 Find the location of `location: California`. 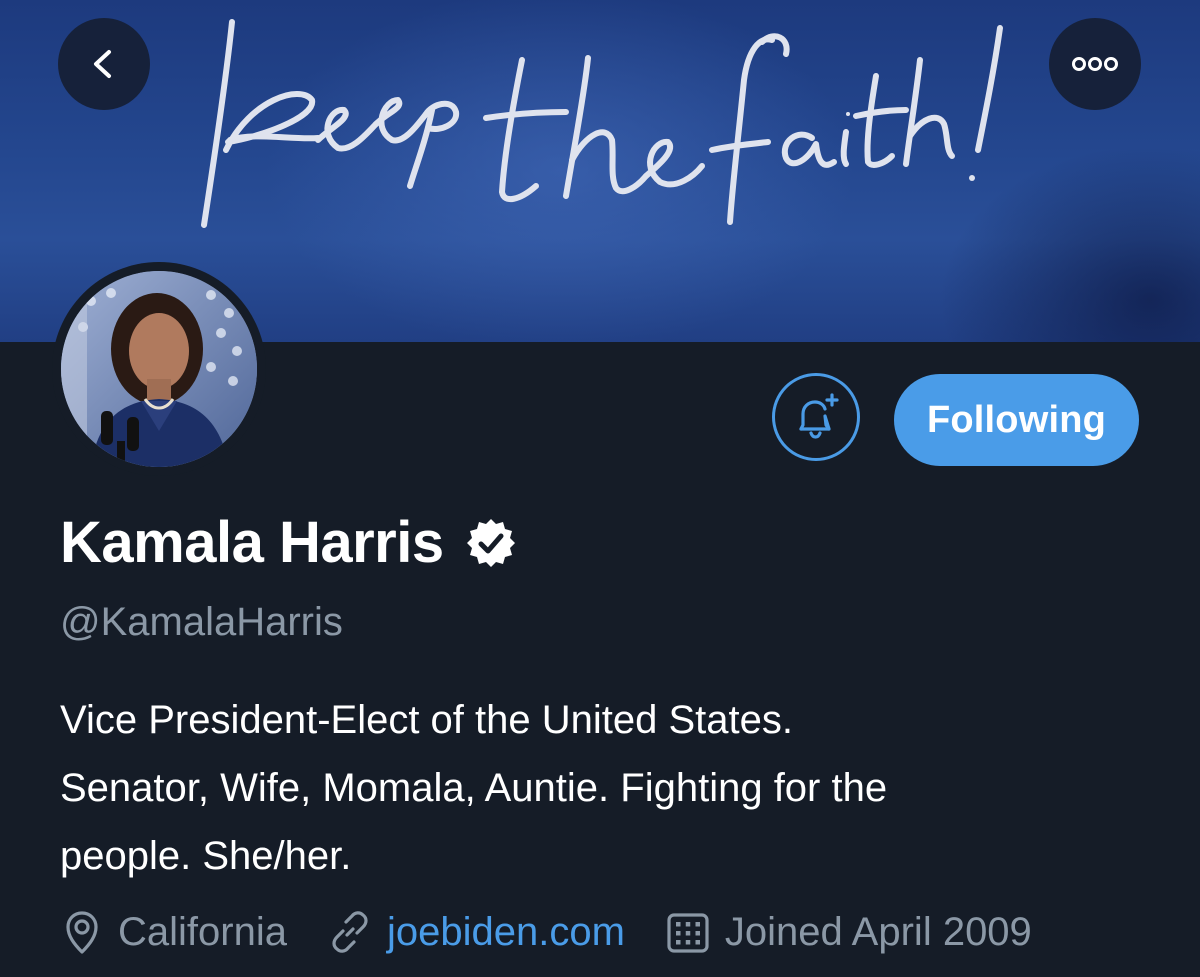

location: California is located at coordinates (173, 932).